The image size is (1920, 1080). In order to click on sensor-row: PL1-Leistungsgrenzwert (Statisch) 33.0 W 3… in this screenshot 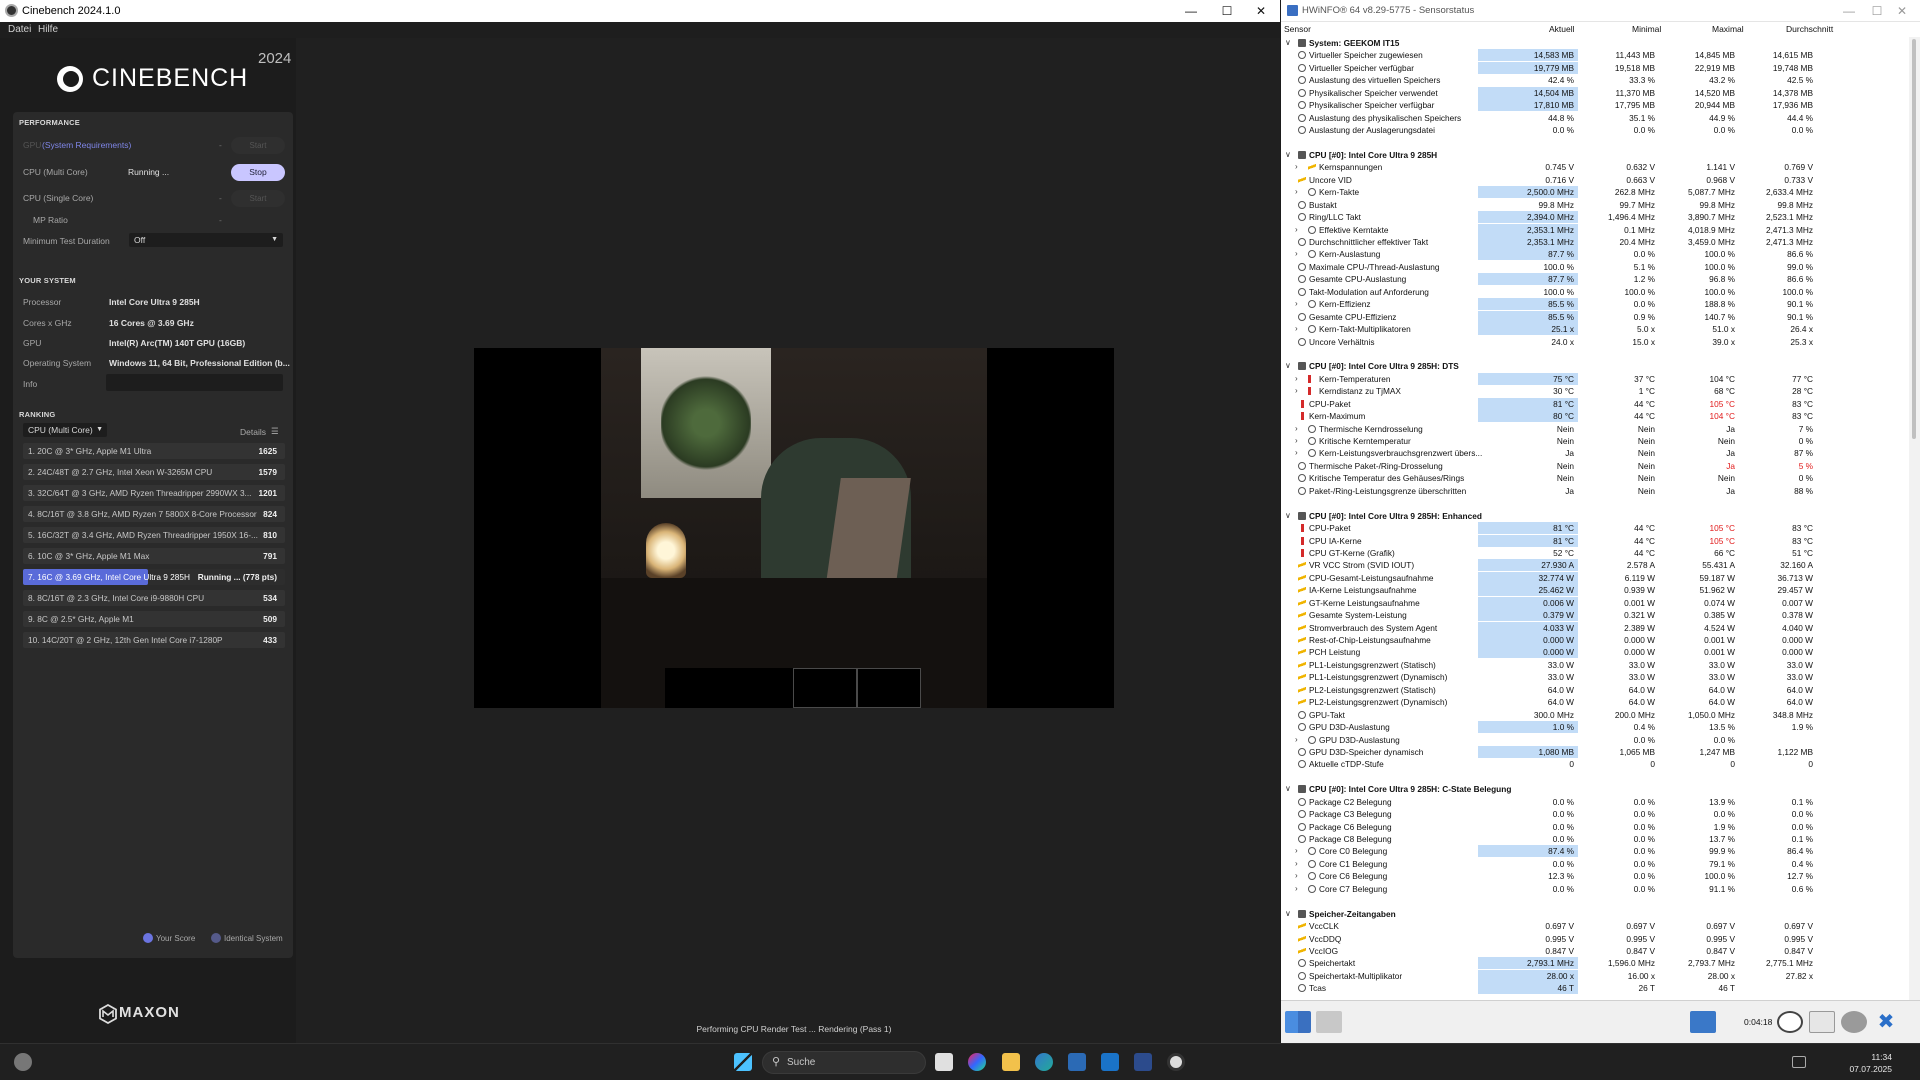, I will do `click(1600, 665)`.